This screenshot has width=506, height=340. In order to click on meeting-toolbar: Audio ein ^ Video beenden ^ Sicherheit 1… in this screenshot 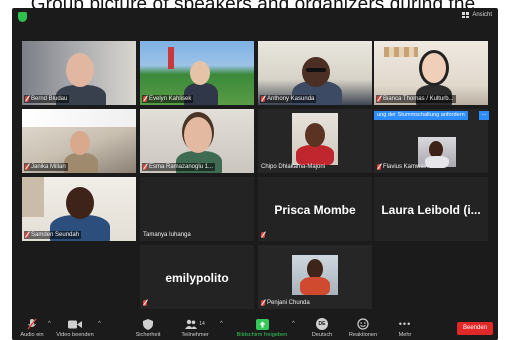, I will do `click(255, 327)`.